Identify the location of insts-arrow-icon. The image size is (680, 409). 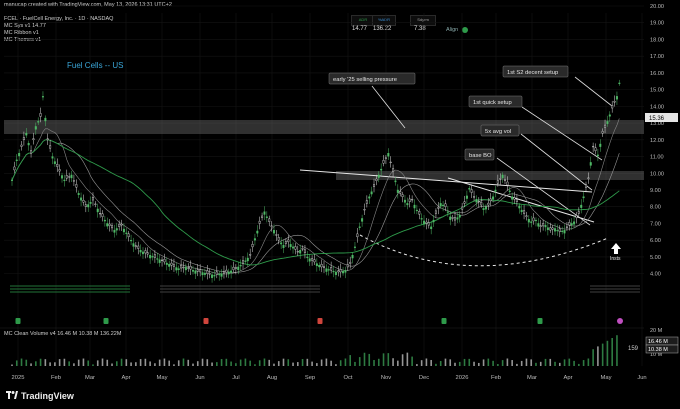
(616, 248).